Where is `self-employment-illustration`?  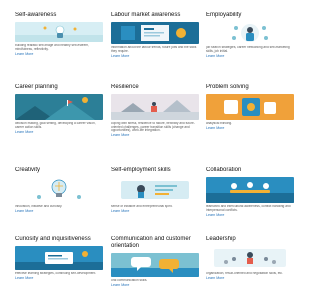
self-employment-illustration is located at coordinates (155, 190).